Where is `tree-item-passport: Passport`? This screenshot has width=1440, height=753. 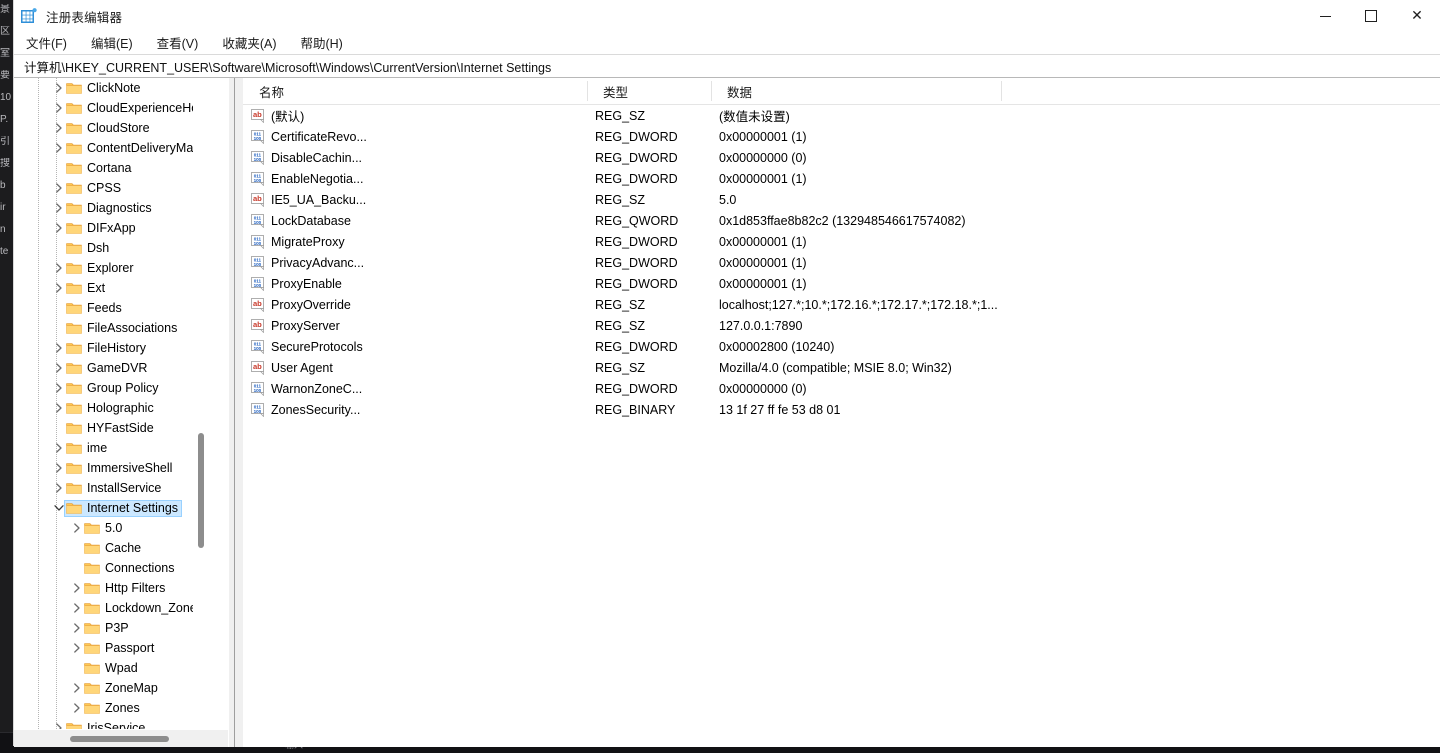 tree-item-passport: Passport is located at coordinates (112, 648).